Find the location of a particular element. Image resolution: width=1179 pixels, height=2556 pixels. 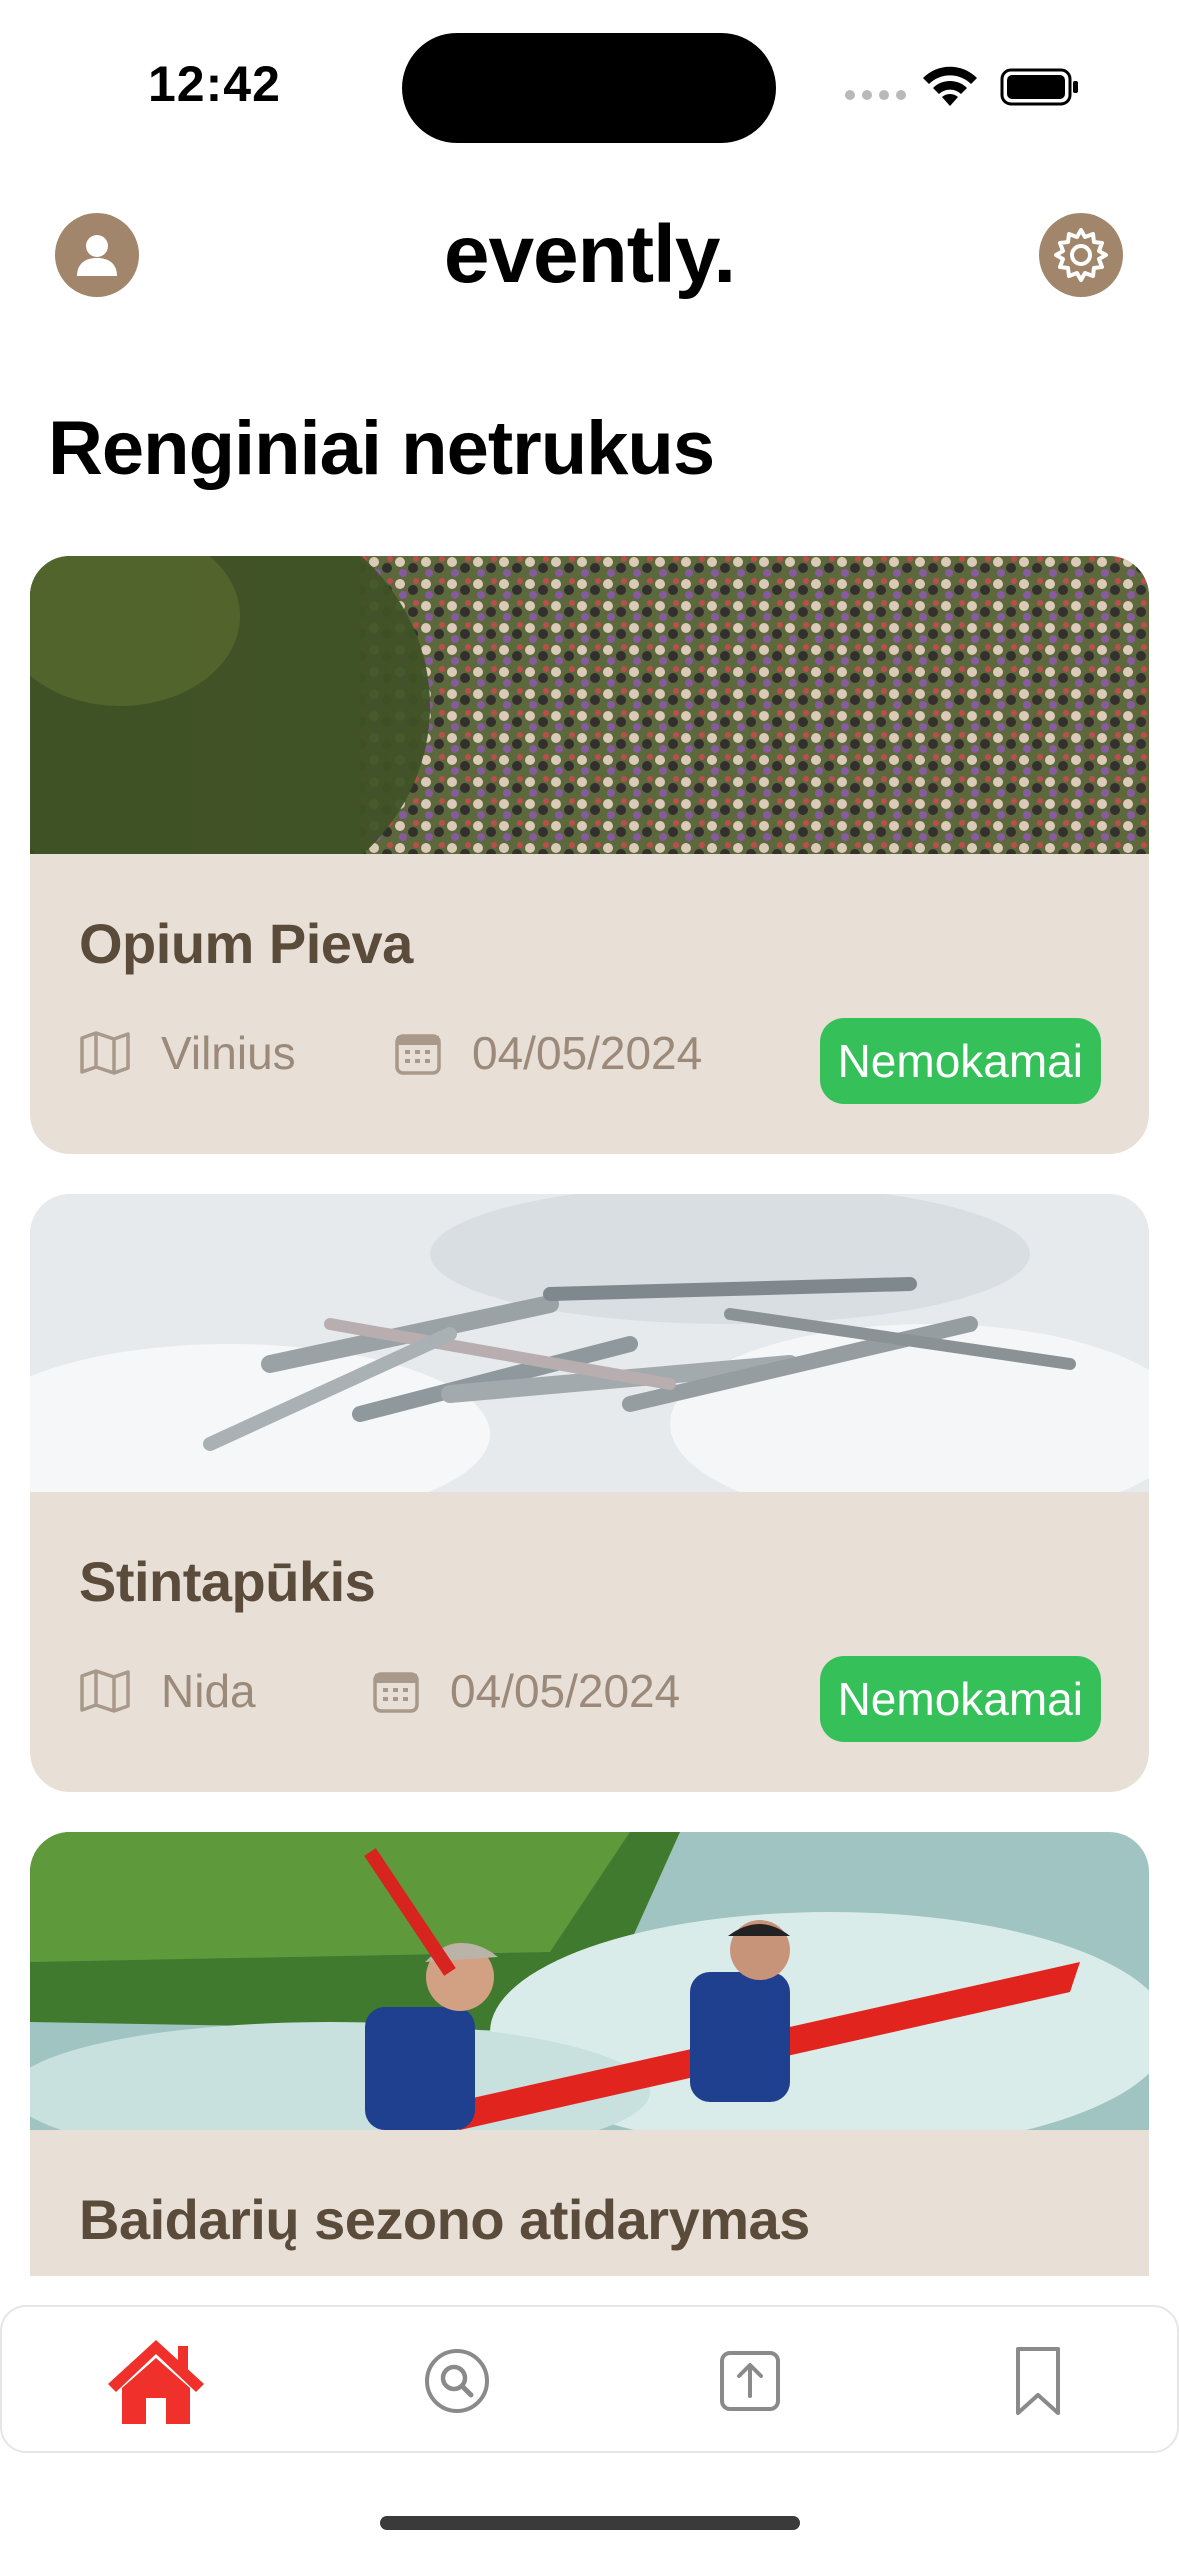

tab-home is located at coordinates (156, 2381).